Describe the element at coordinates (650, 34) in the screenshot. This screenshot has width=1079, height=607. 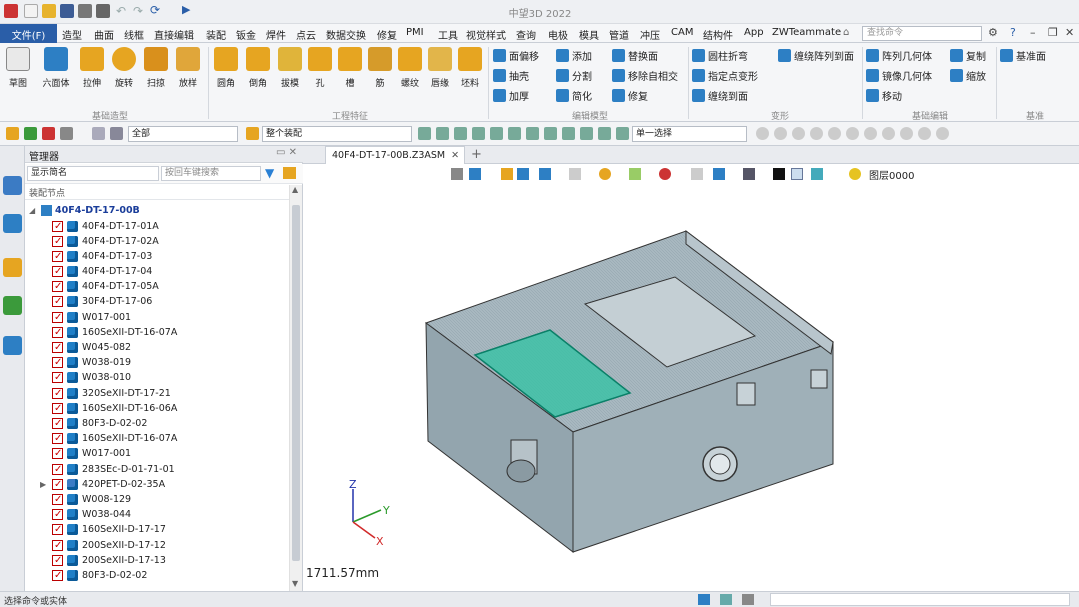
I see `menu-item: 冲压` at that location.